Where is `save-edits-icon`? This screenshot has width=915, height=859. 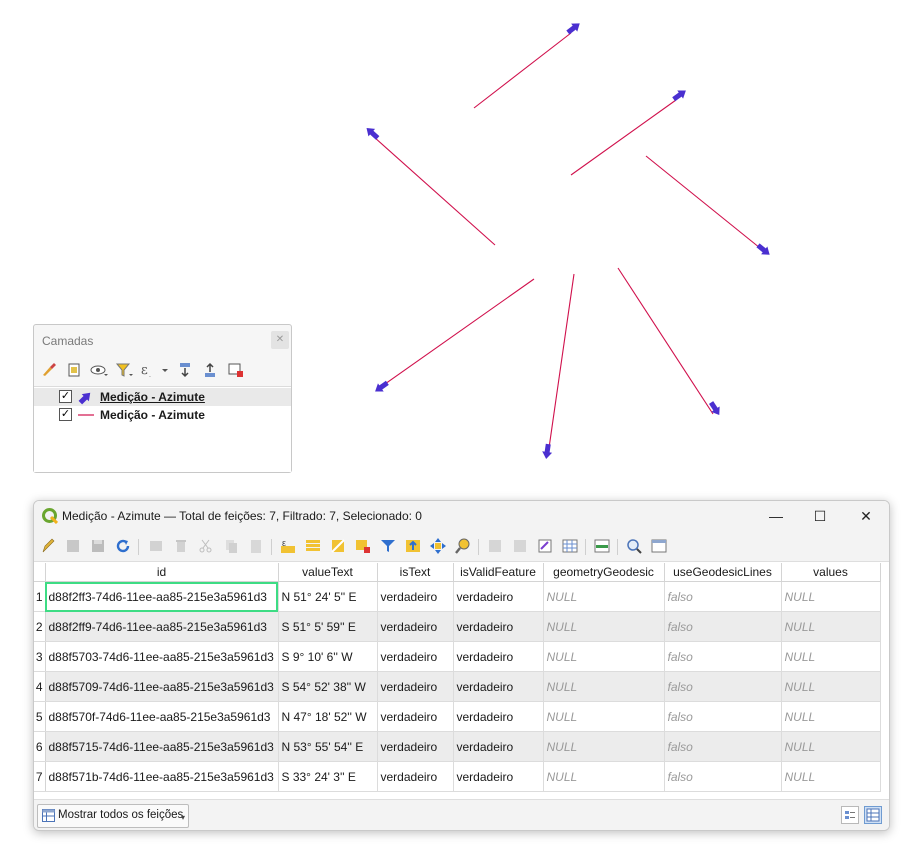 save-edits-icon is located at coordinates (98, 546).